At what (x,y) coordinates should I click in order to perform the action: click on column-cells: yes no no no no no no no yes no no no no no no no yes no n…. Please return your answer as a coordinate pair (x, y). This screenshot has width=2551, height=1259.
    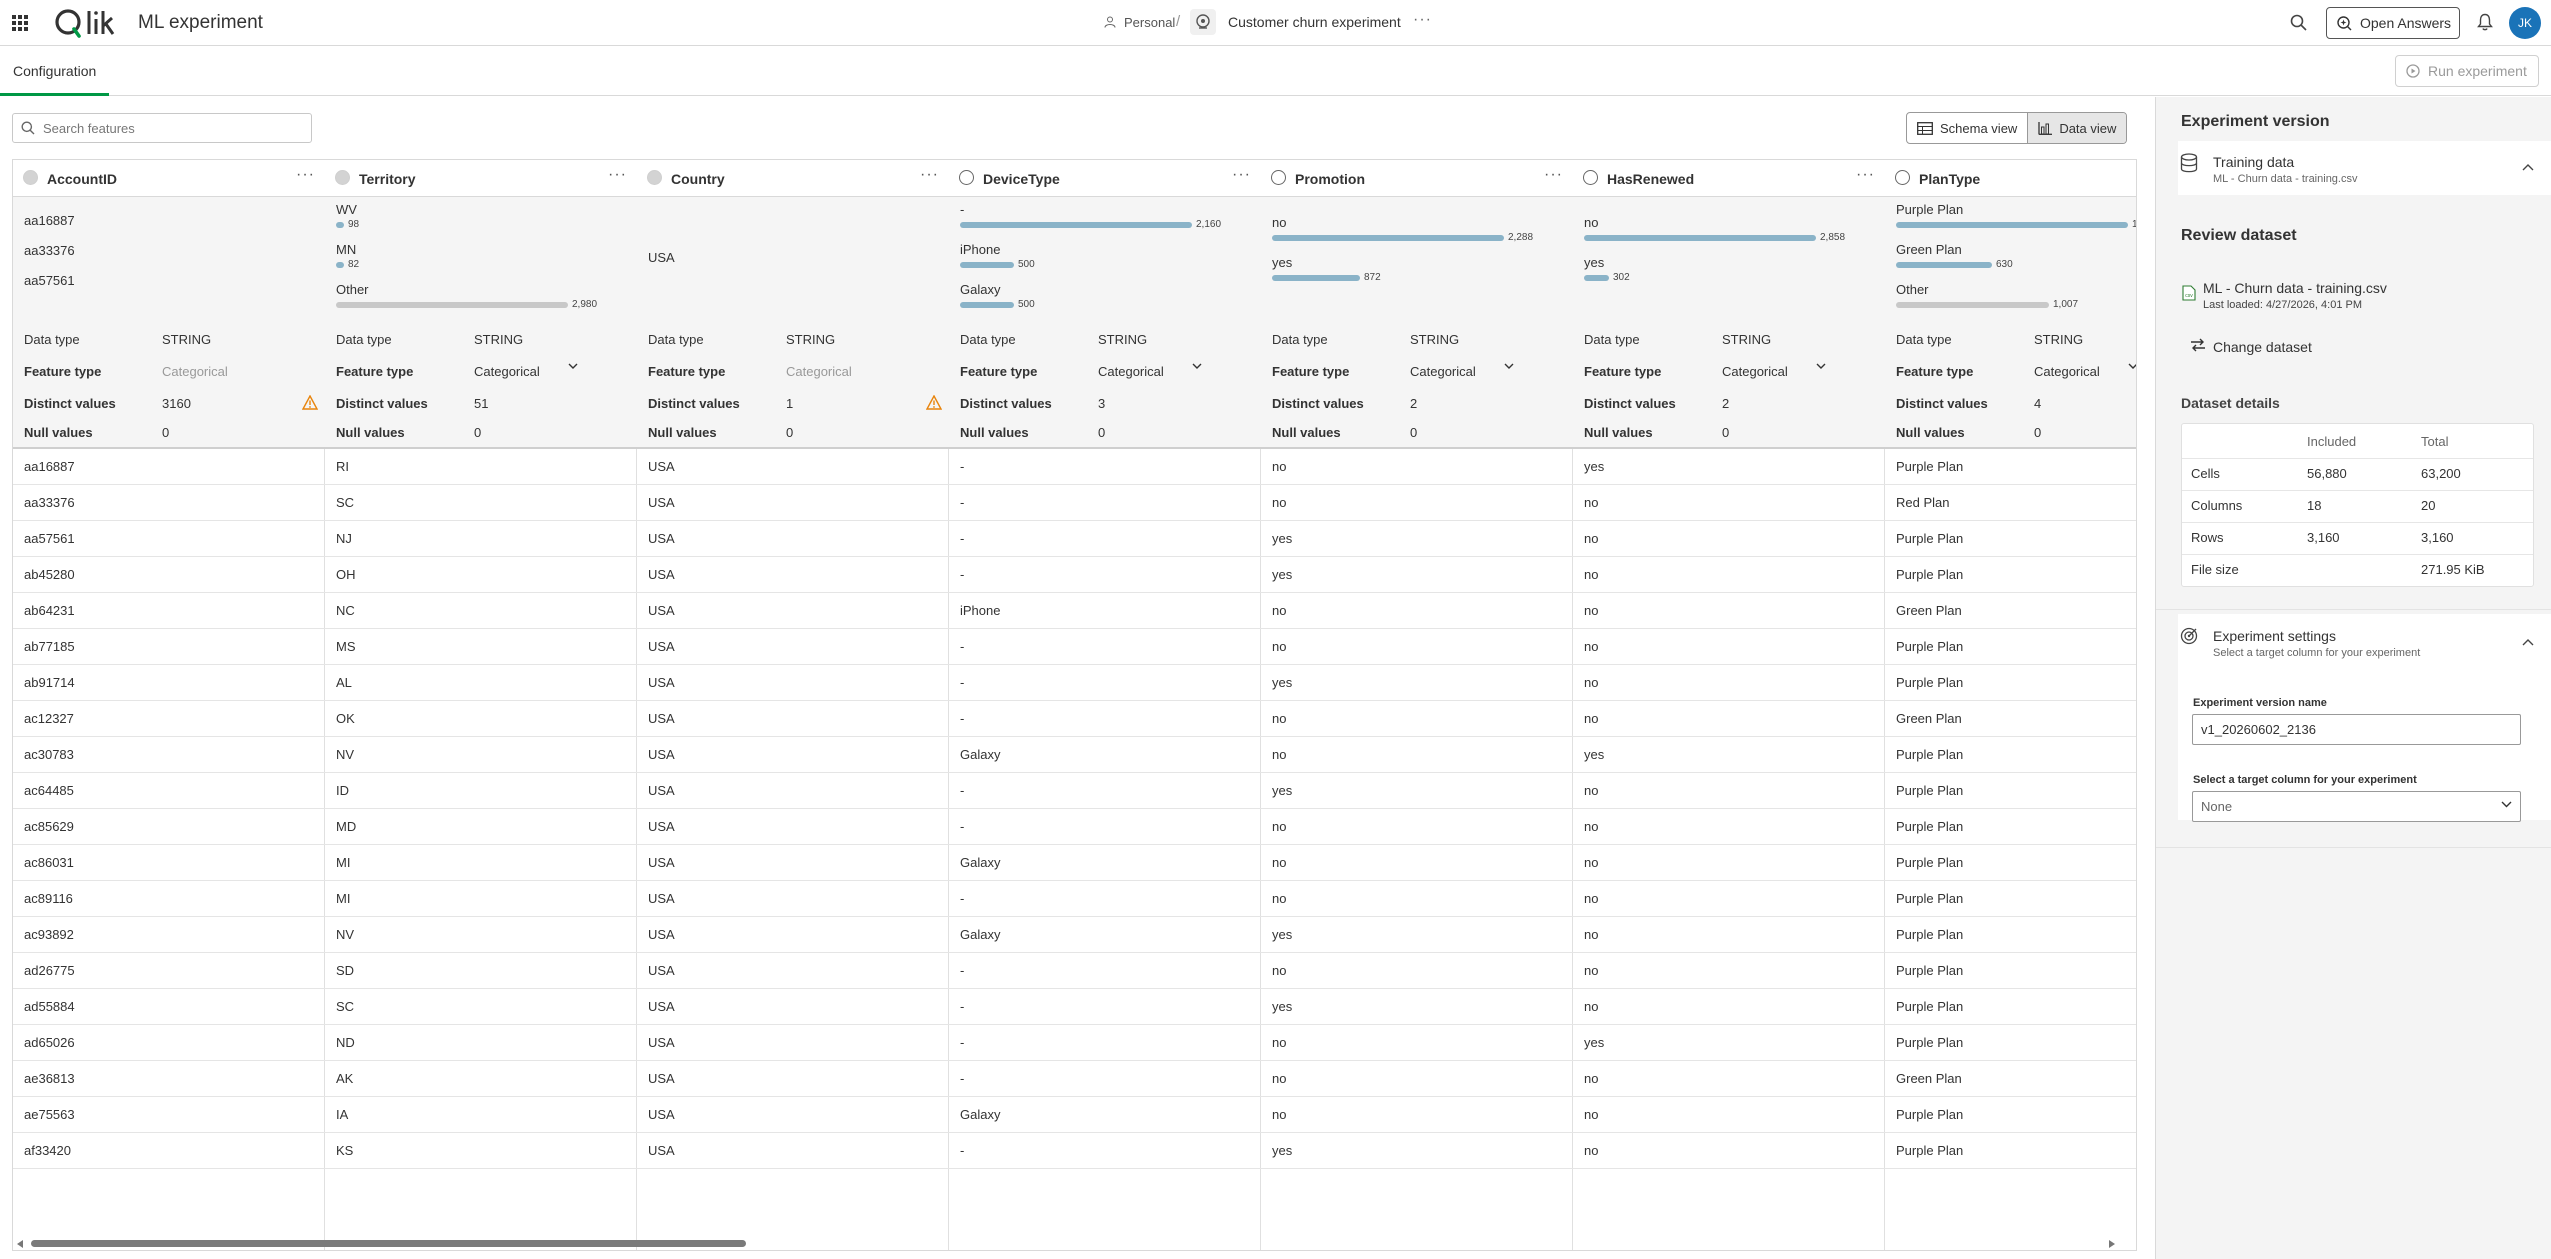
    Looking at the image, I should click on (1729, 809).